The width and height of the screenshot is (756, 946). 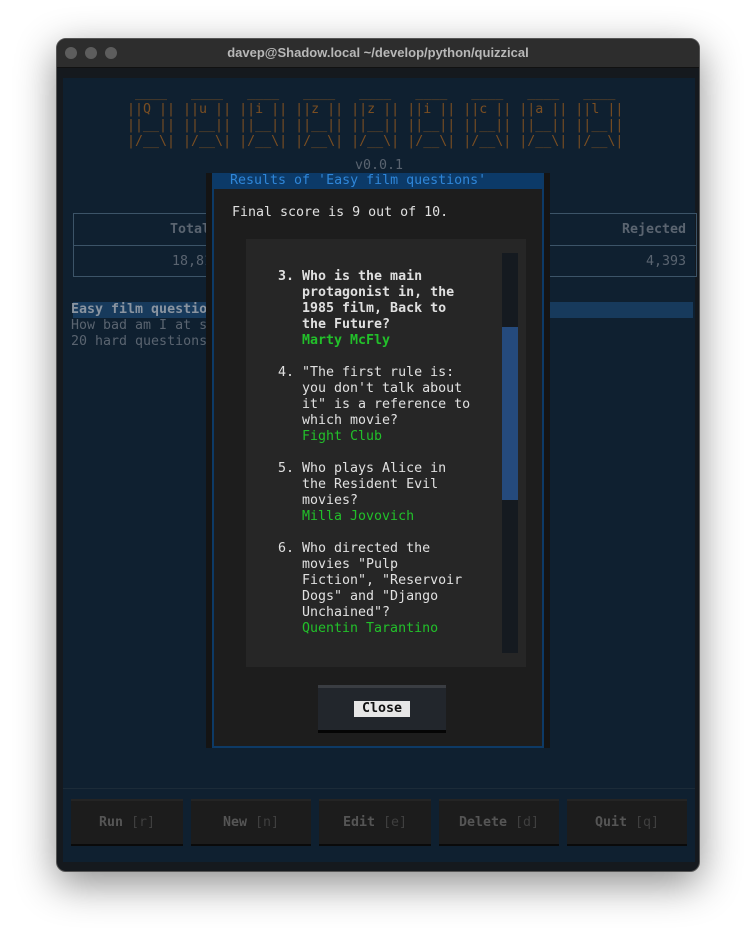 What do you see at coordinates (665, 261) in the screenshot?
I see `value-rejected: 4,393` at bounding box center [665, 261].